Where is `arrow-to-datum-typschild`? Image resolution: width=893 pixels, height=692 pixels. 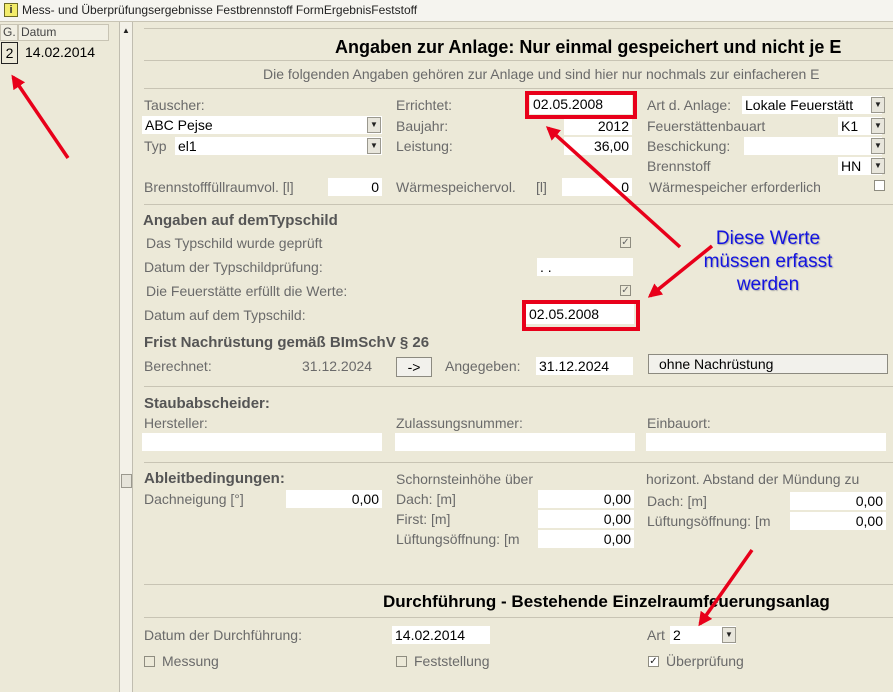
arrow-to-datum-typschild is located at coordinates (680, 271).